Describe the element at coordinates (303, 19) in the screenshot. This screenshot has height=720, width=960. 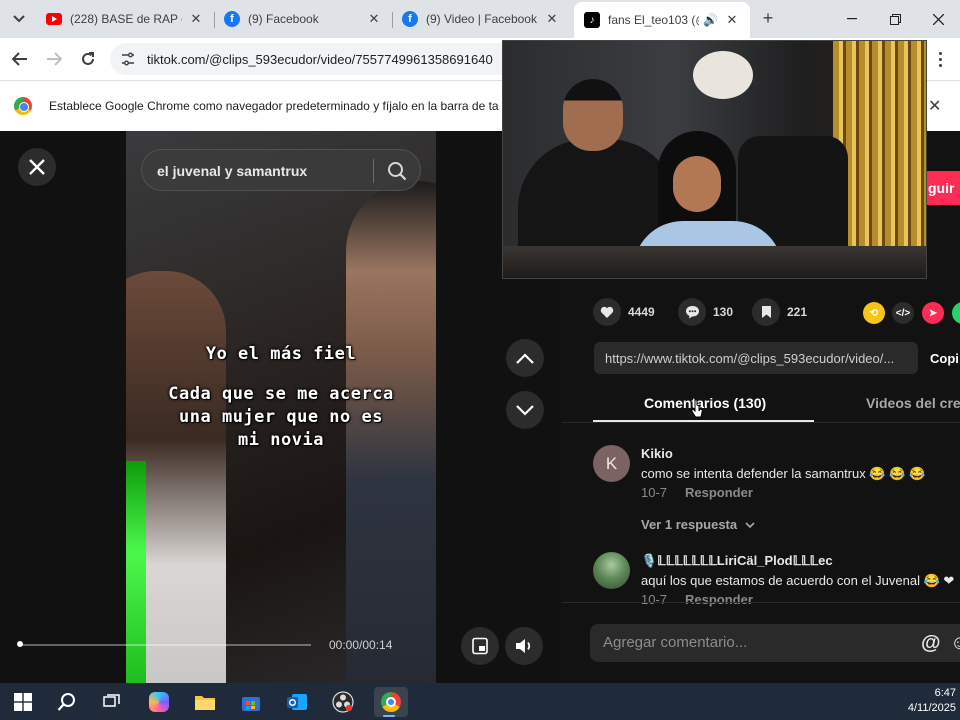
I see `tab-facebook: f (9) Facebook ✕` at that location.